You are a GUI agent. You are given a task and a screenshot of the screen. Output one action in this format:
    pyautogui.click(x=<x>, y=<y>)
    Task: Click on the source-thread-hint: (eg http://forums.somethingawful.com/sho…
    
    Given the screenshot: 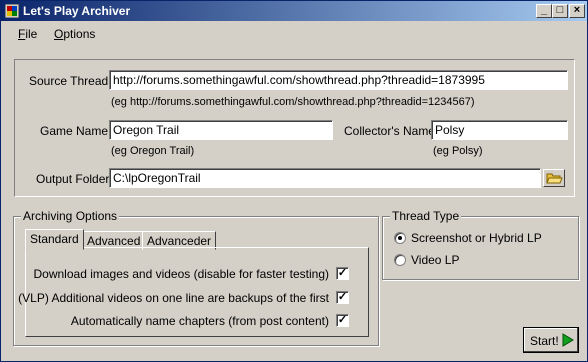 What is the action you would take?
    pyautogui.click(x=293, y=102)
    